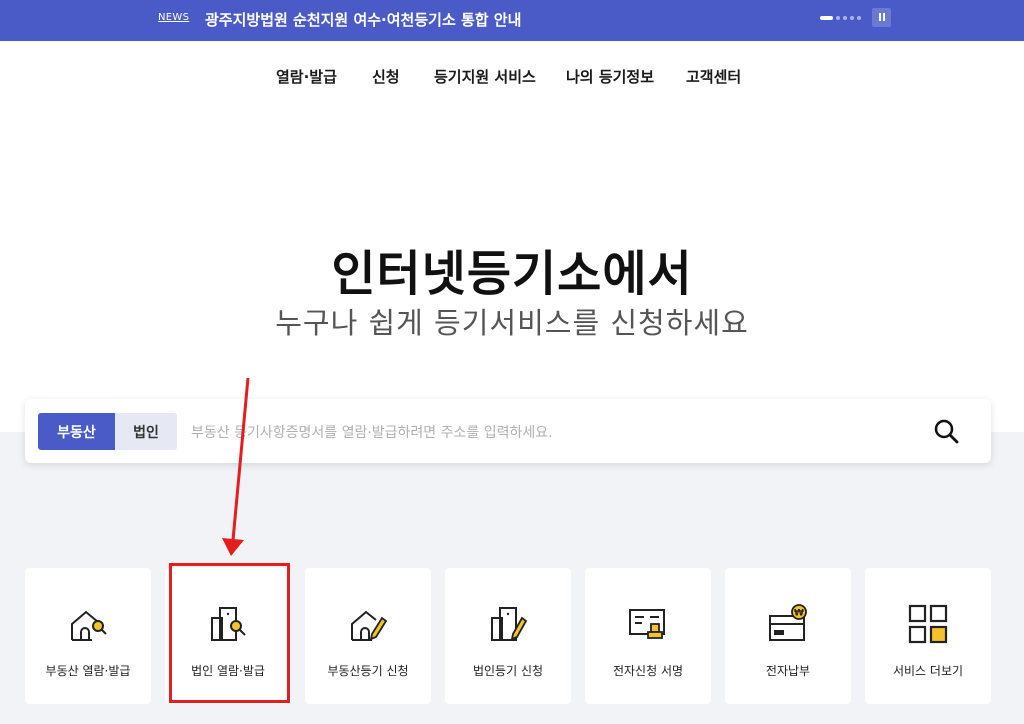 The height and width of the screenshot is (724, 1024). What do you see at coordinates (229, 633) in the screenshot?
I see `annotation-highlight-box` at bounding box center [229, 633].